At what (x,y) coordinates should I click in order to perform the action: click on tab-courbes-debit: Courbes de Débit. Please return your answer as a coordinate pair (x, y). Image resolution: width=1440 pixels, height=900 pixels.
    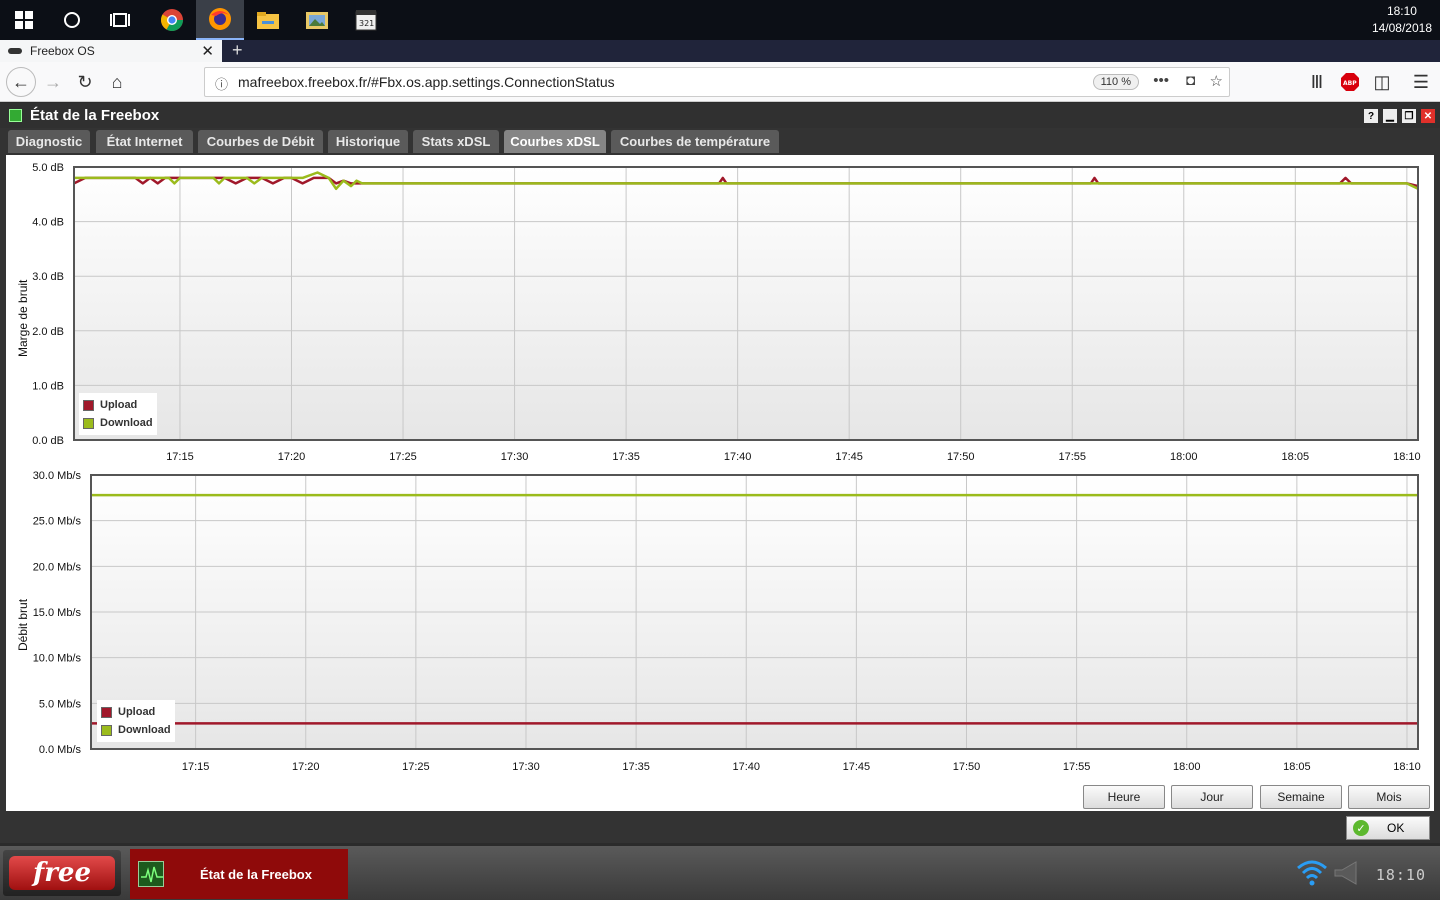
    Looking at the image, I should click on (260, 141).